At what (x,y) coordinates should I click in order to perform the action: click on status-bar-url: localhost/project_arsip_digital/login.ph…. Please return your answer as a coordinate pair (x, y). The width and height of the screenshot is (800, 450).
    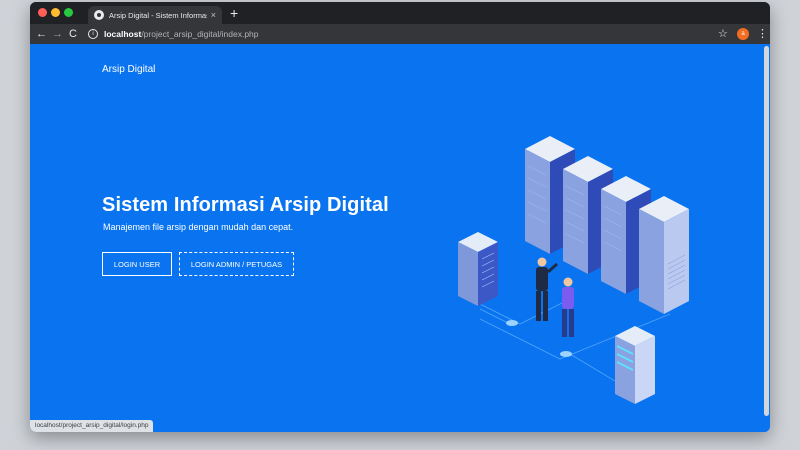
    Looking at the image, I should click on (92, 426).